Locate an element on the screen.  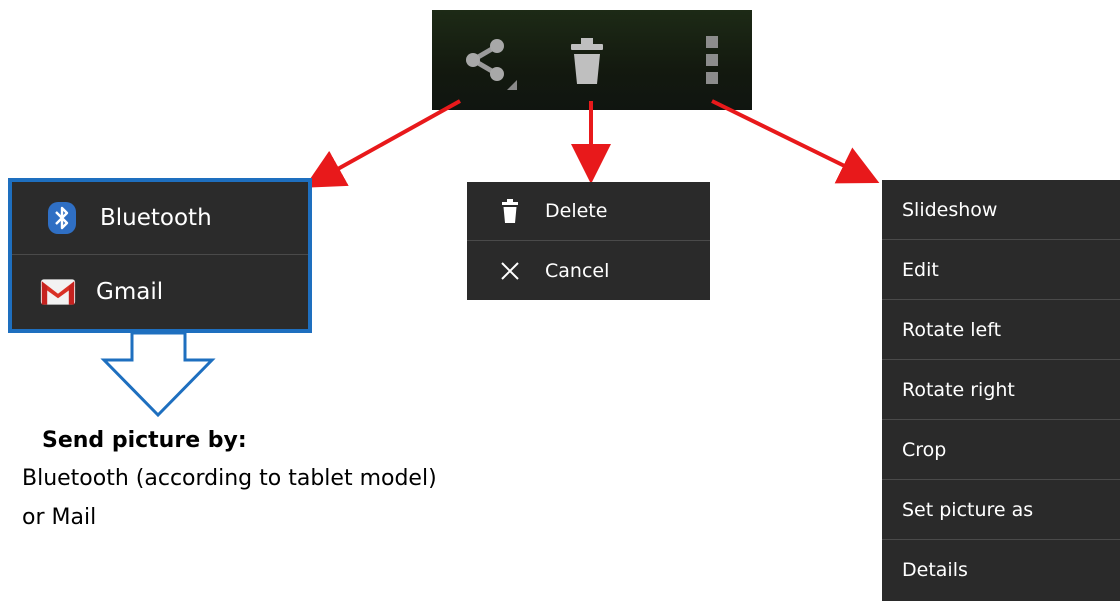
delete-item-label: Cancel is located at coordinates (577, 270).